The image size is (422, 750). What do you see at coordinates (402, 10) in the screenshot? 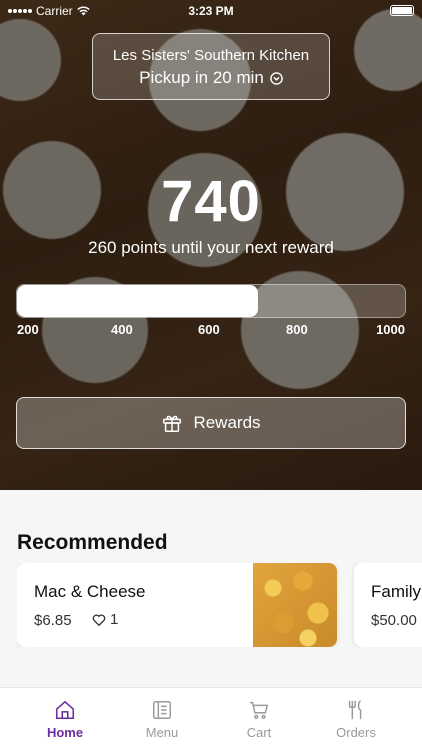
I see `battery-icon` at bounding box center [402, 10].